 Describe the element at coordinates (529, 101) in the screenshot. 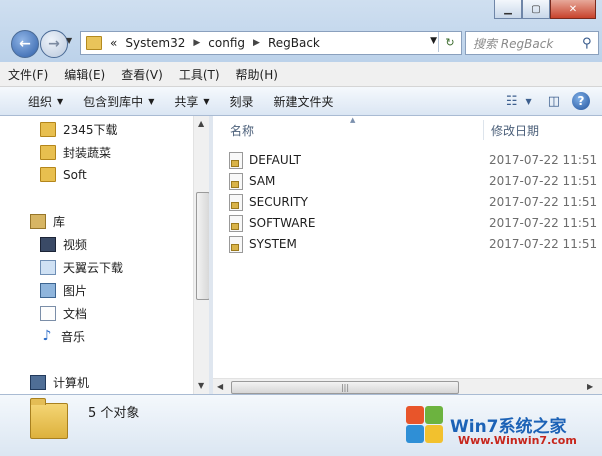

I see `view-dropdown-icon: ▼` at that location.